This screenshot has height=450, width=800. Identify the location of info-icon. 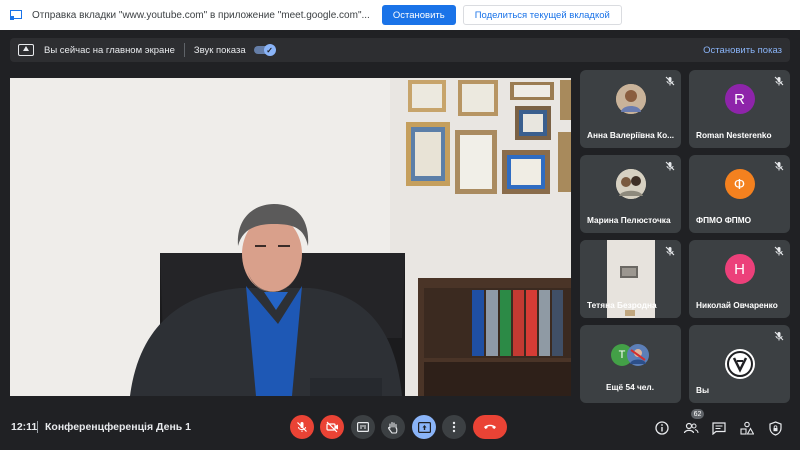
(662, 428).